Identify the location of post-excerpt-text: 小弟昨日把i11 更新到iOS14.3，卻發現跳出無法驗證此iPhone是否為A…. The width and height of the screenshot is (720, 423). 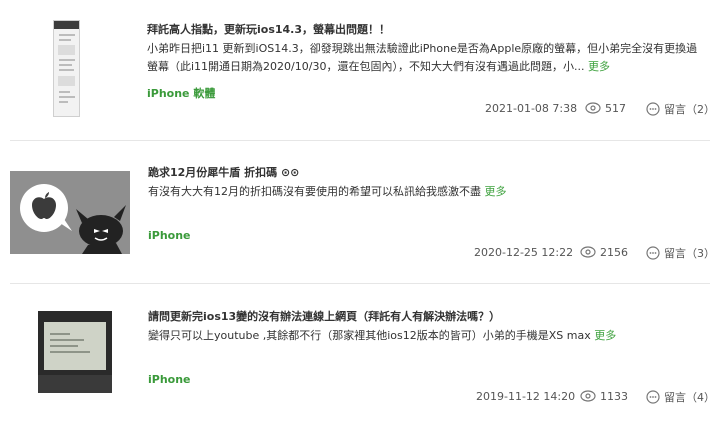
(422, 57).